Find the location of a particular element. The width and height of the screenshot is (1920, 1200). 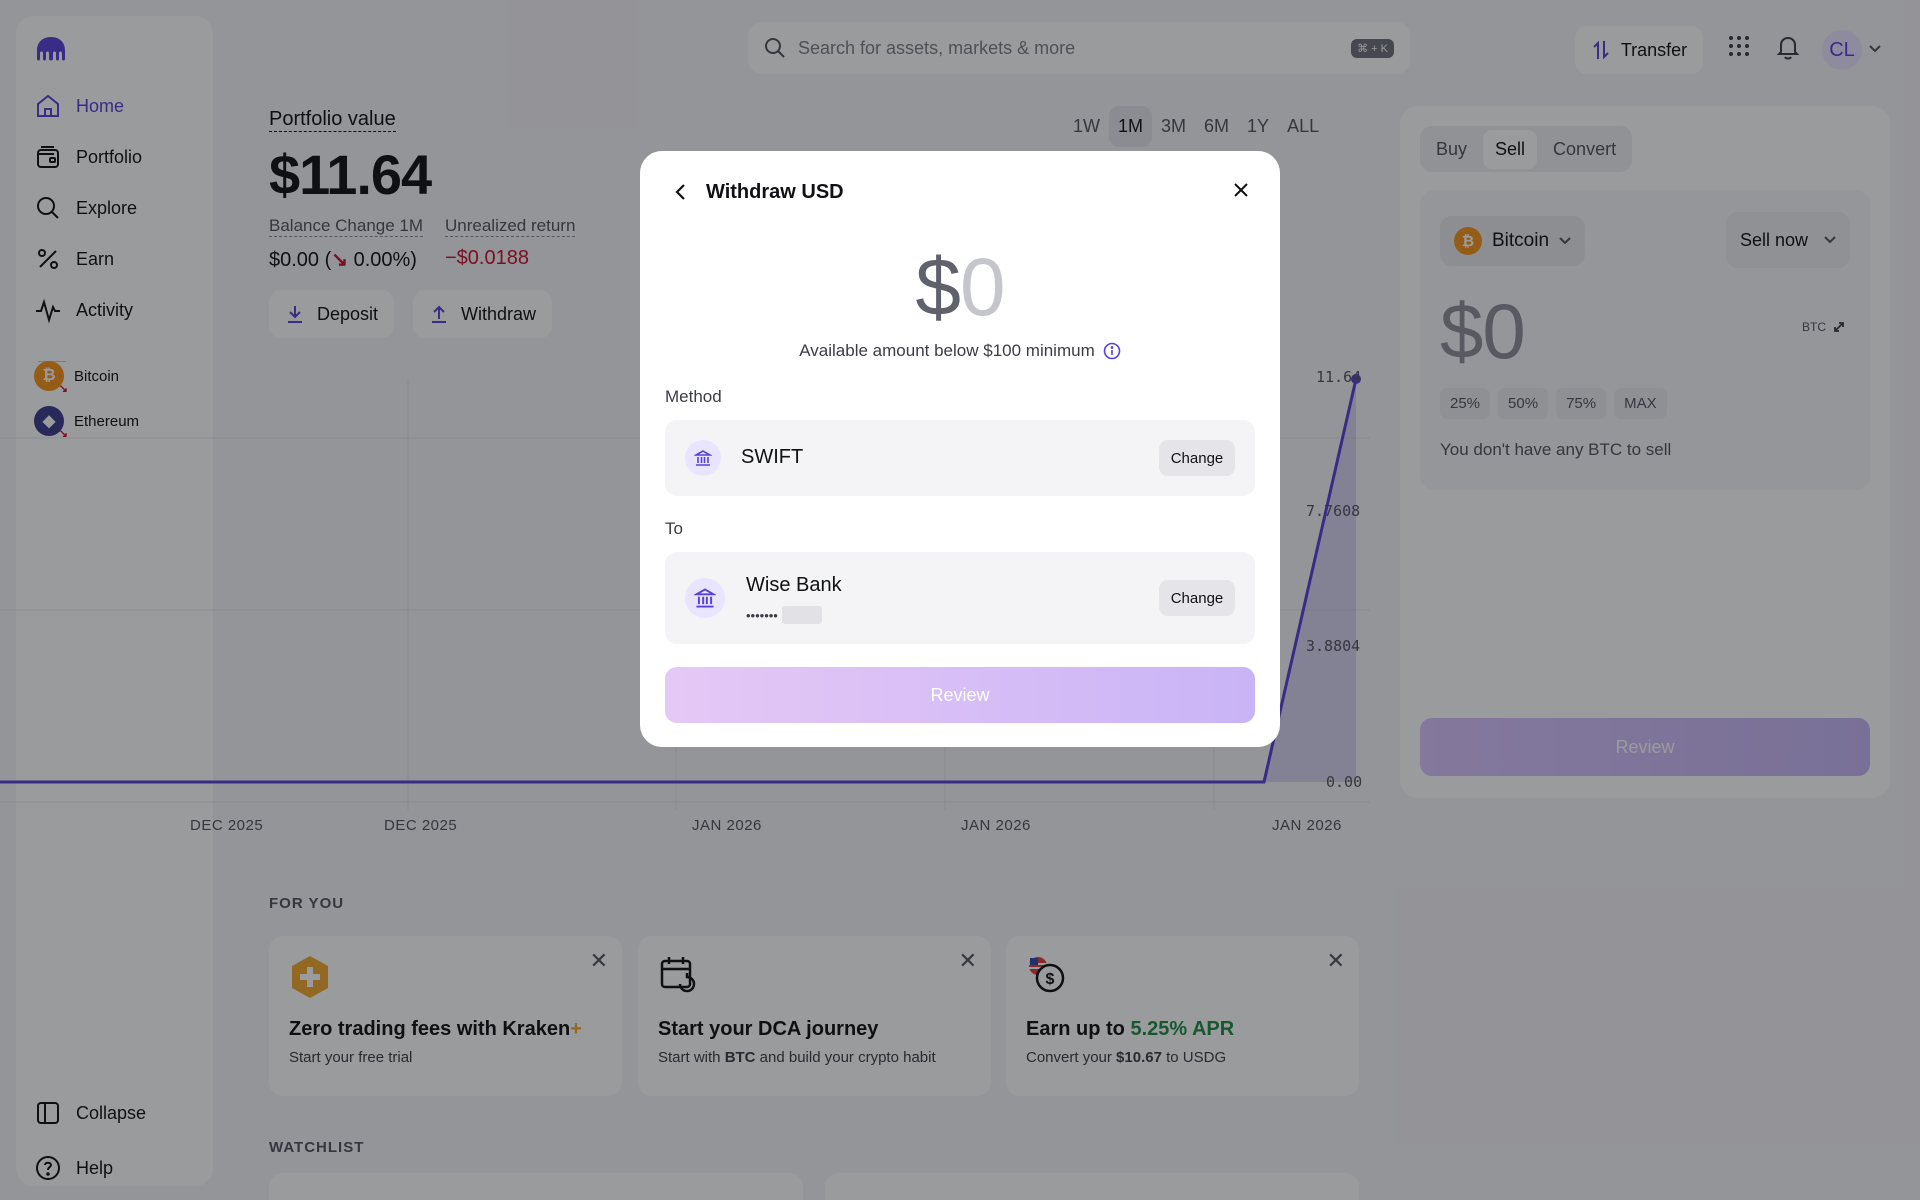

info-icon is located at coordinates (1112, 351).